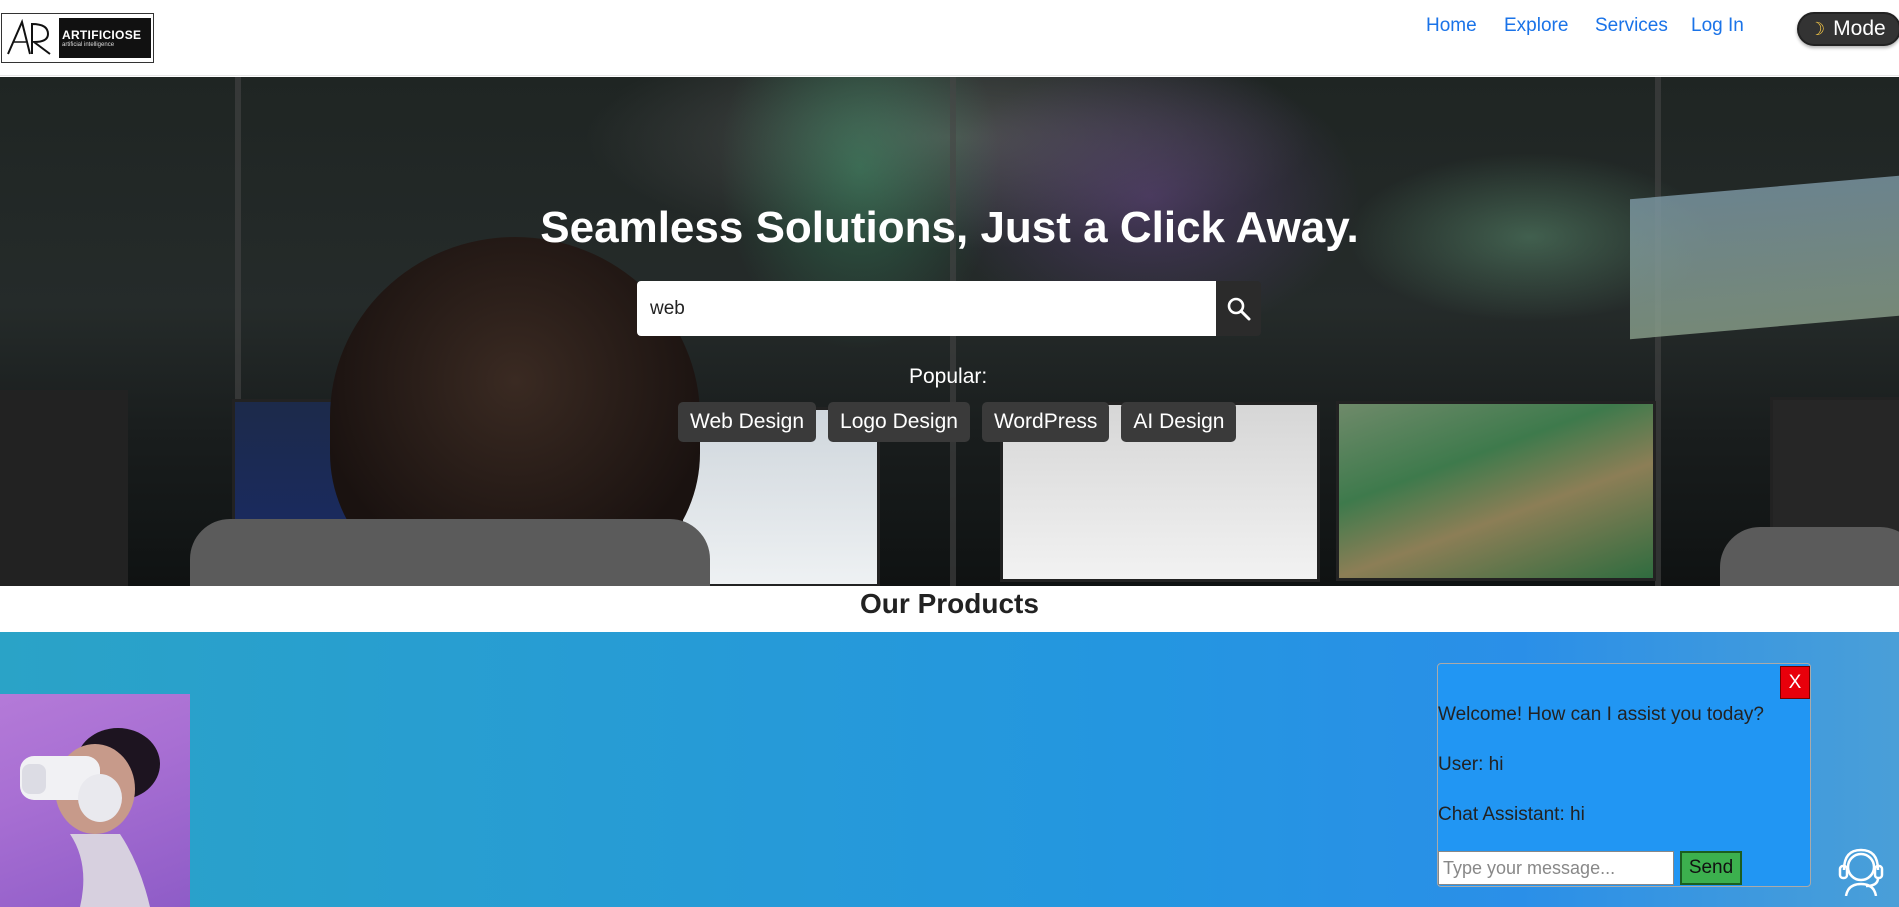  I want to click on brand-logo: ARTIFICIOSE artificial intelligence, so click(77, 38).